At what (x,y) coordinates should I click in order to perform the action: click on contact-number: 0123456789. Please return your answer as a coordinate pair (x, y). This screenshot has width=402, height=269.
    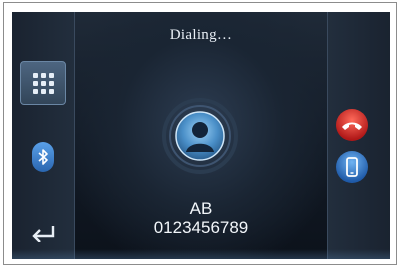
    Looking at the image, I should click on (201, 227).